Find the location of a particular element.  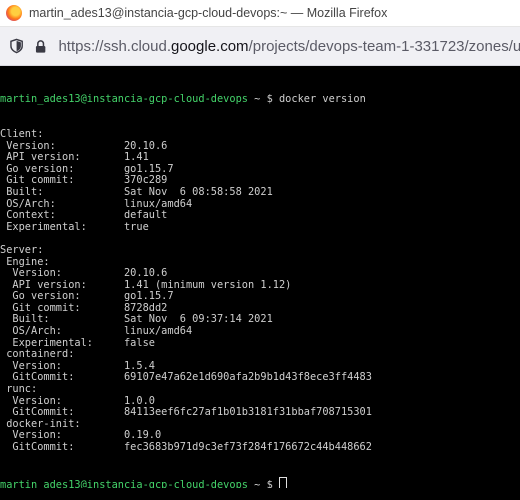

output-line: Git commit: 370c289 is located at coordinates (84, 181).